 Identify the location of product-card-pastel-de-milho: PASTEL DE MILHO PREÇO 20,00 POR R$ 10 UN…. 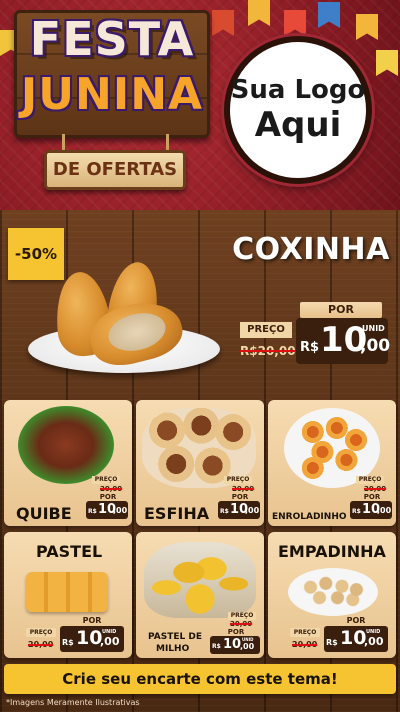
(200, 595).